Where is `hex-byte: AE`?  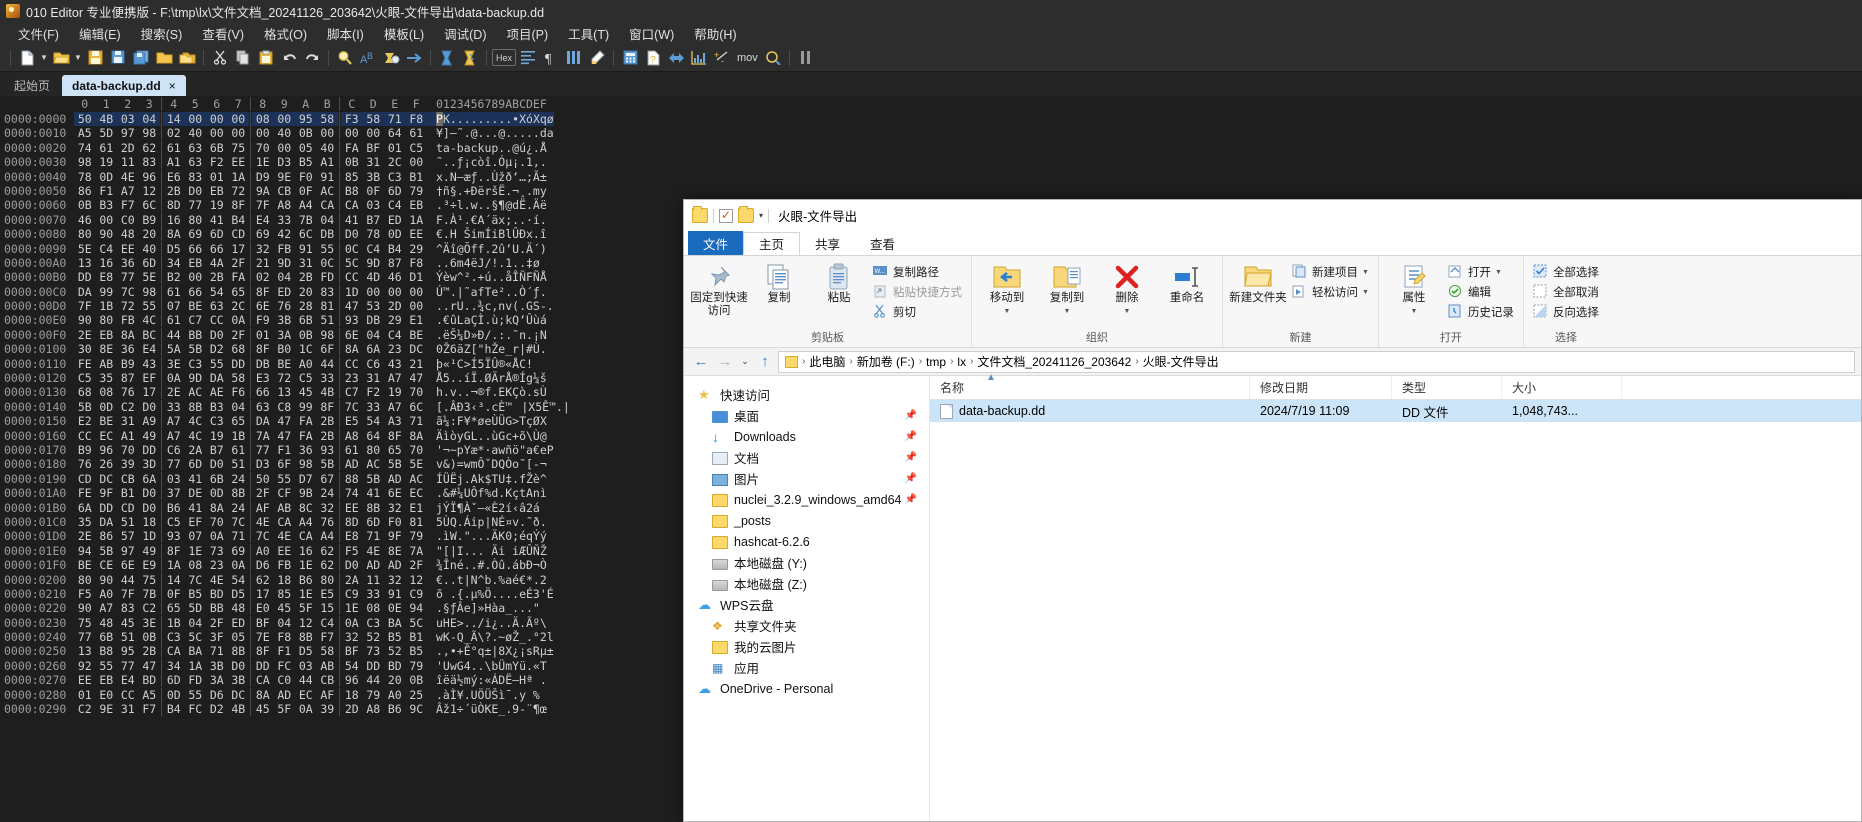
hex-byte: AE is located at coordinates (217, 392).